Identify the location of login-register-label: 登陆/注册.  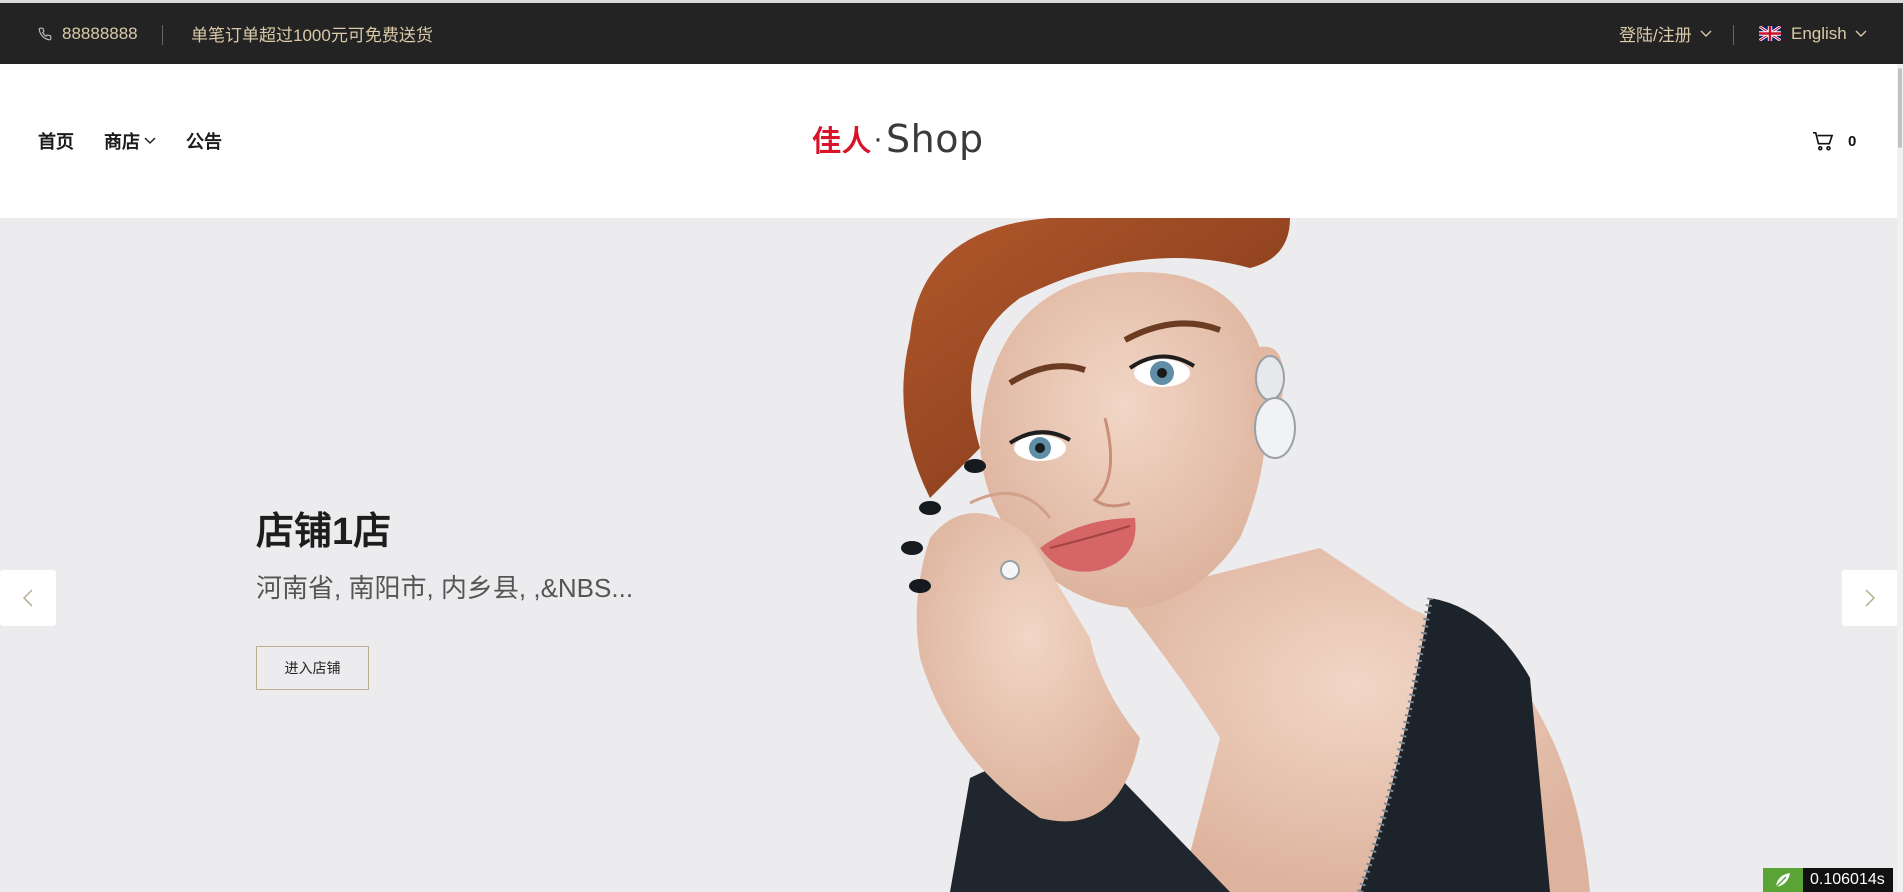
(1655, 35).